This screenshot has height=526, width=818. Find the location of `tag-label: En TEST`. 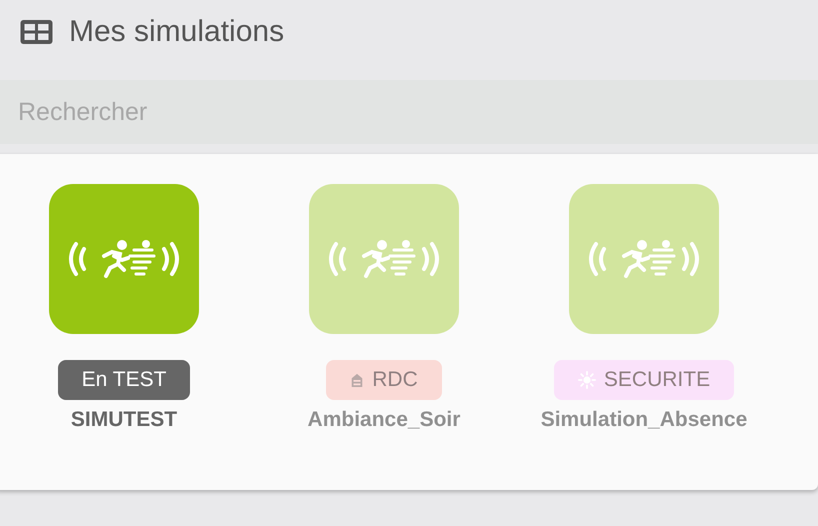

tag-label: En TEST is located at coordinates (124, 380).